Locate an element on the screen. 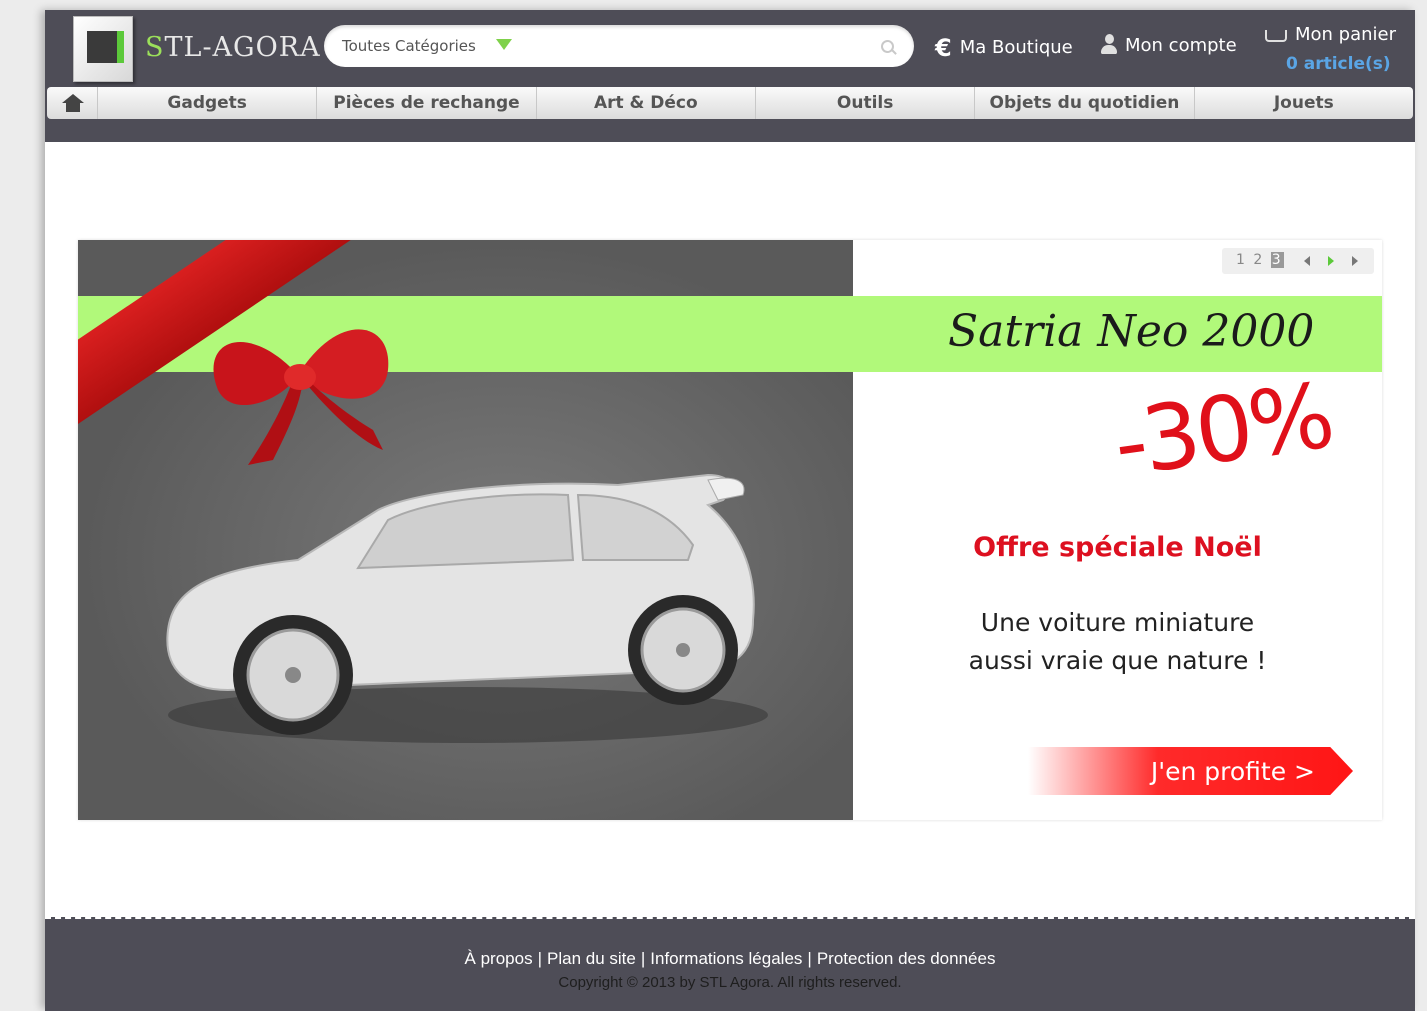 This screenshot has width=1427, height=1011. previous-slide-icon is located at coordinates (1307, 261).